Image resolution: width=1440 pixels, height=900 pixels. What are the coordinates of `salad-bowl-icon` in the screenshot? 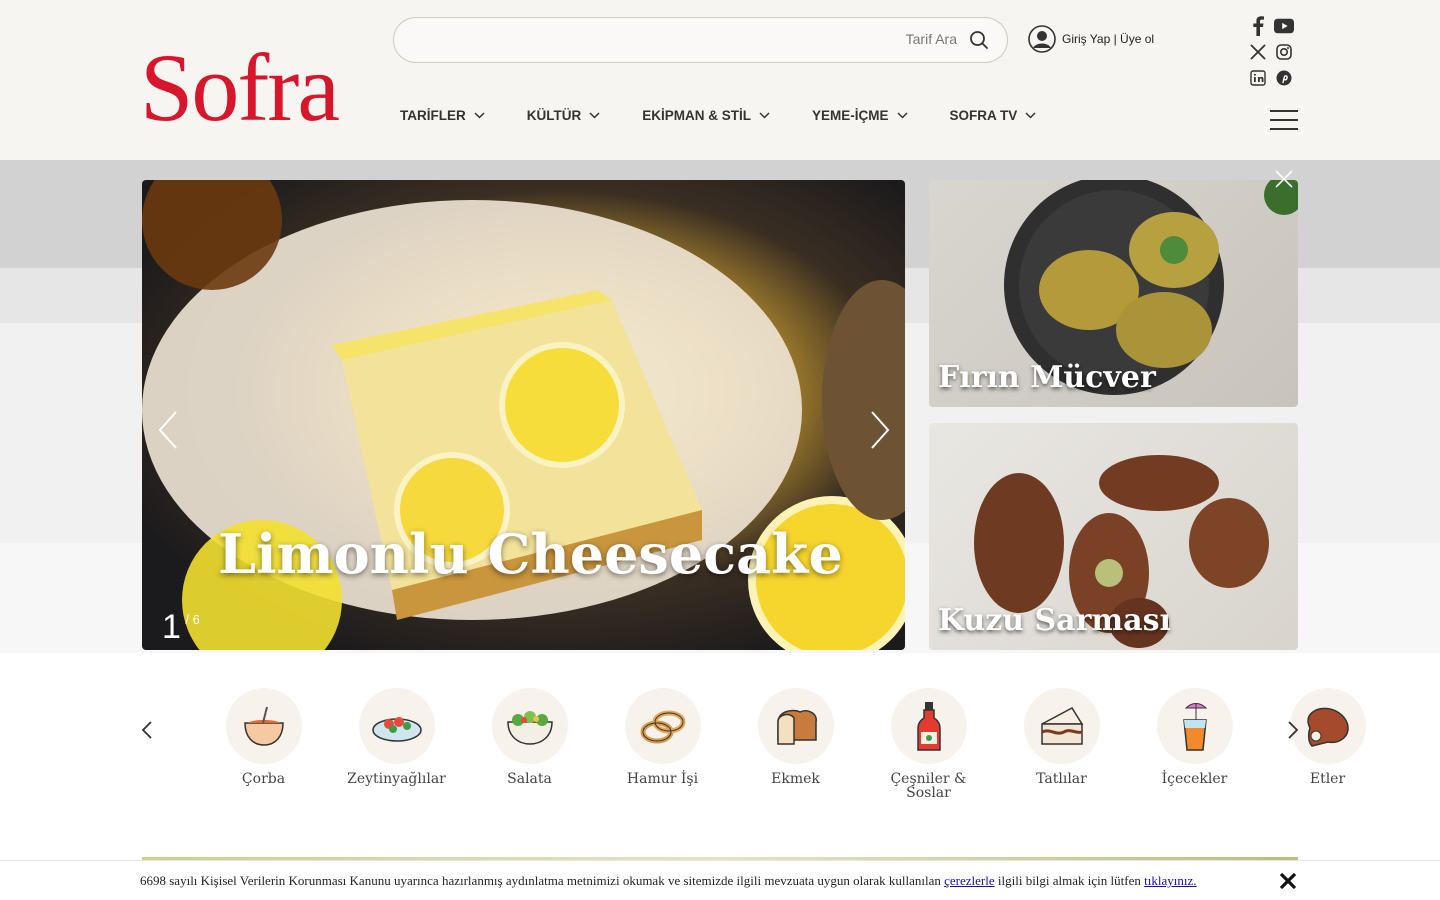 It's located at (529, 726).